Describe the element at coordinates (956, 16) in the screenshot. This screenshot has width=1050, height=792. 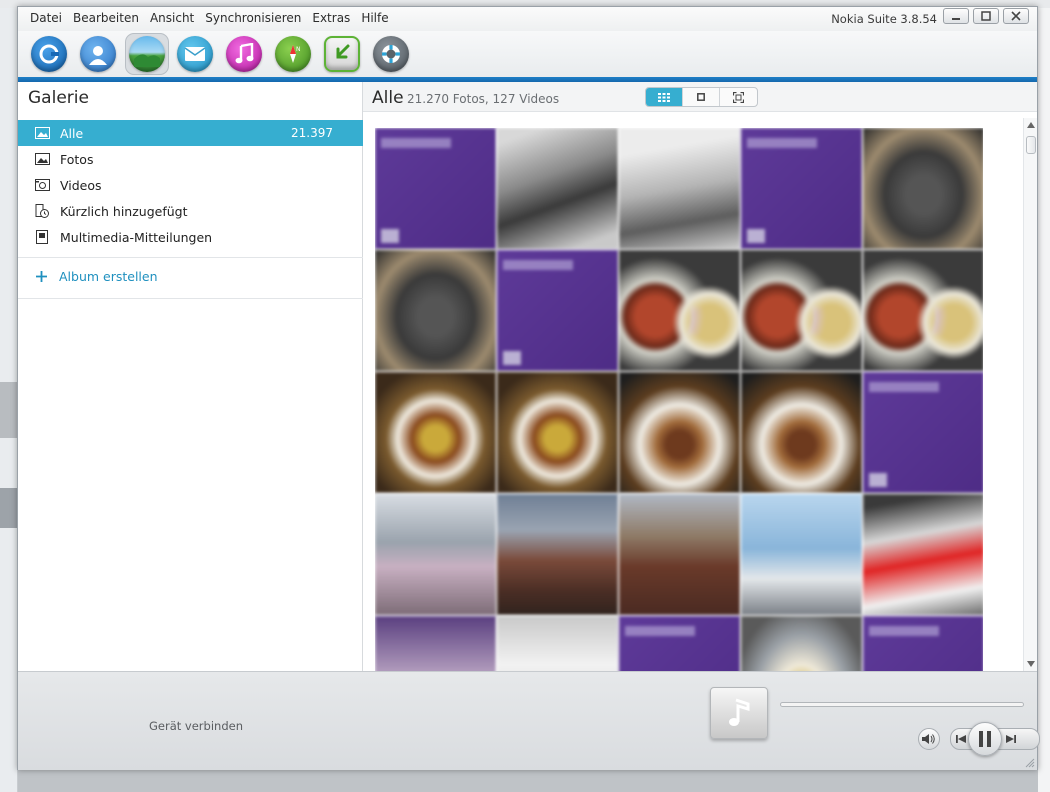
I see `minimize-button` at that location.